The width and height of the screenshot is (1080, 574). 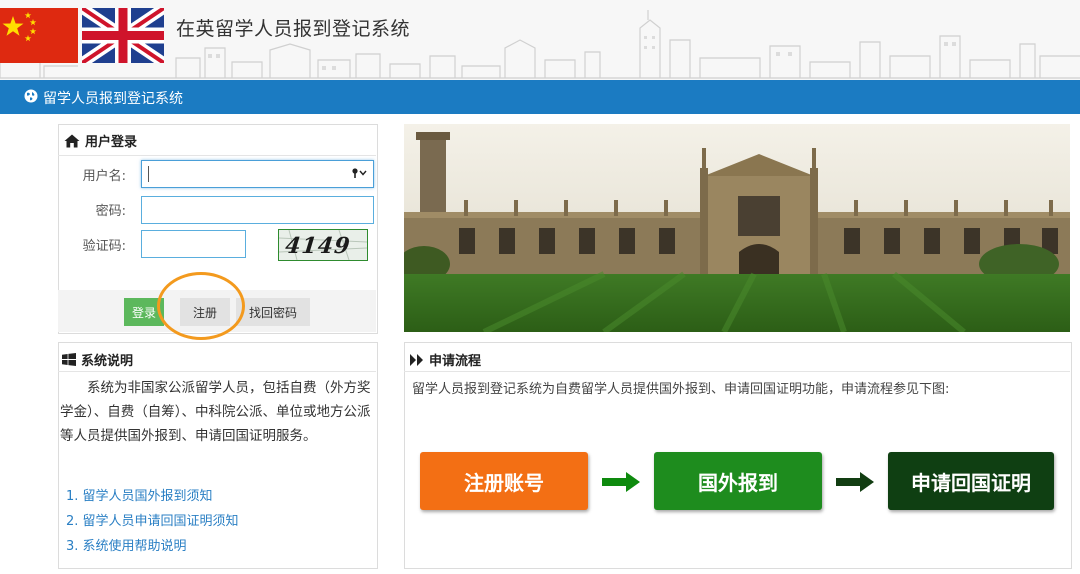 What do you see at coordinates (971, 481) in the screenshot?
I see `step-apply-return-certificate: 申请回国证明` at bounding box center [971, 481].